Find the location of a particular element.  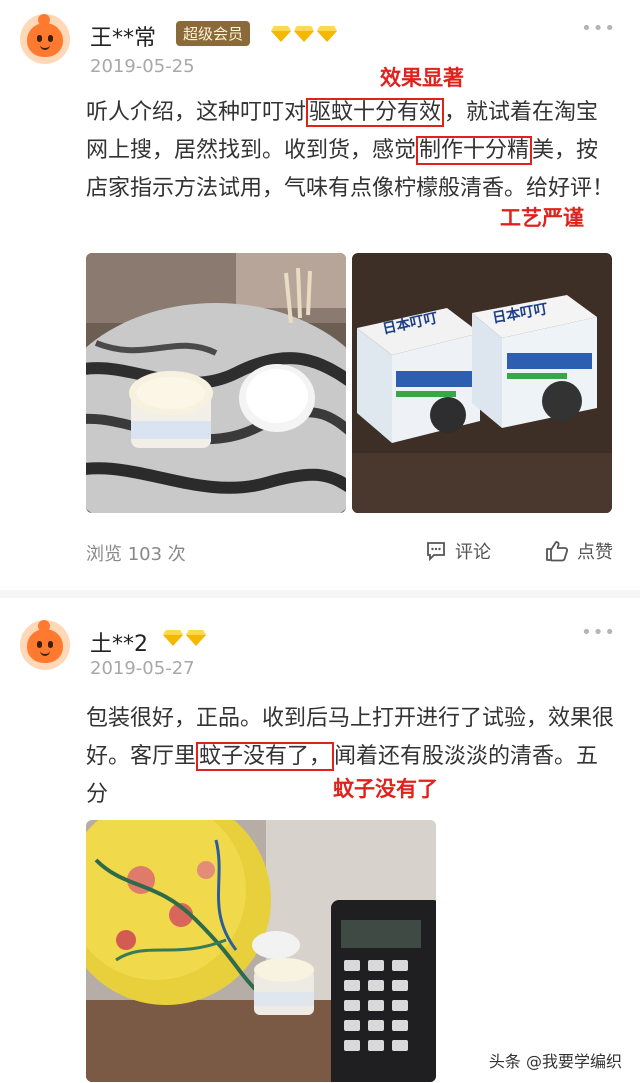

highlight-box: 制作十分精 is located at coordinates (474, 150).